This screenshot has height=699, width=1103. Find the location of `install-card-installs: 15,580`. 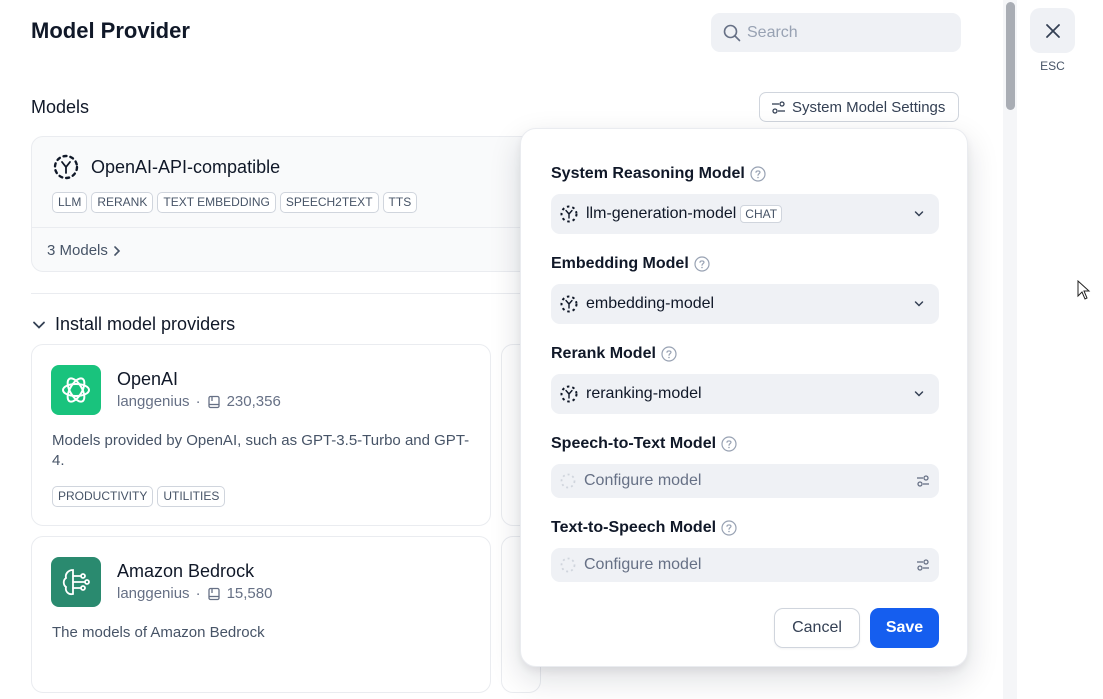

install-card-installs: 15,580 is located at coordinates (249, 593).